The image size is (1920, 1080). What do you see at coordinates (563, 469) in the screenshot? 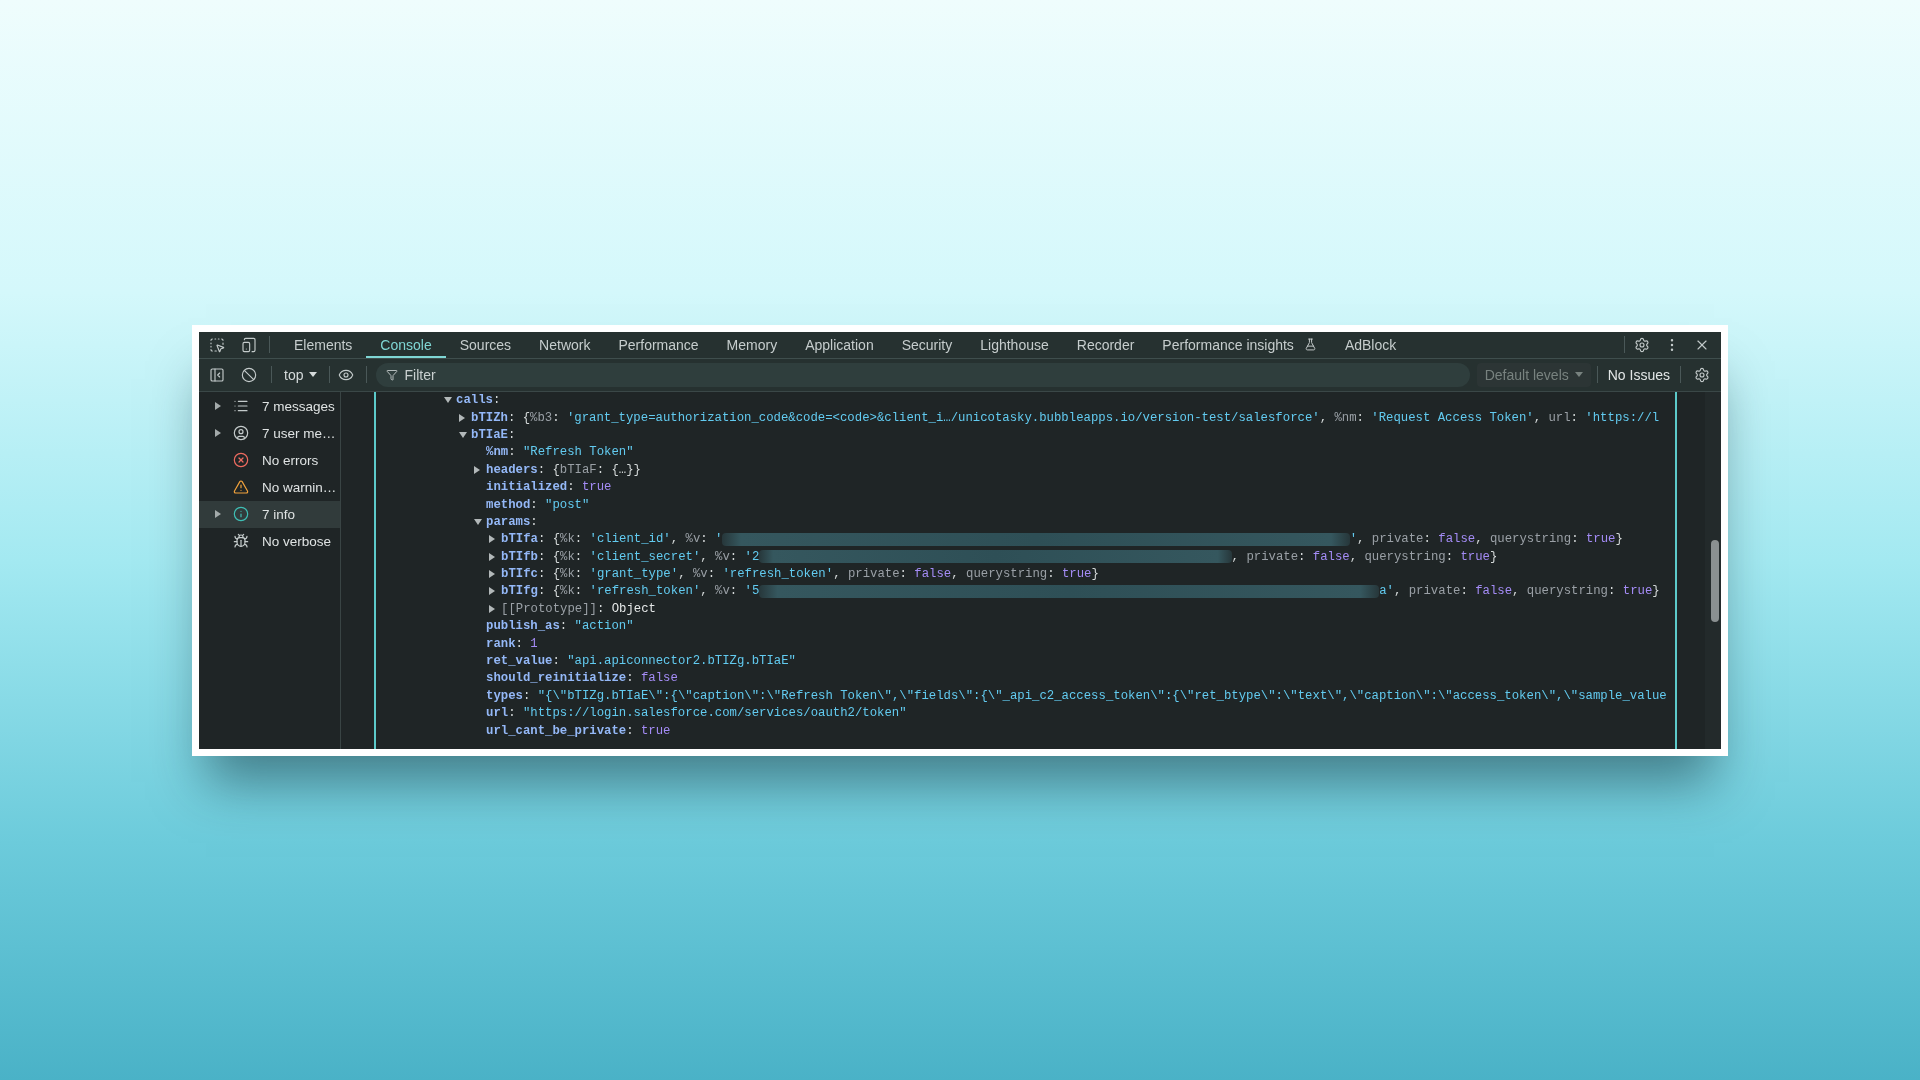
I see `property-text: headers: {bTIaF: {…}}` at bounding box center [563, 469].